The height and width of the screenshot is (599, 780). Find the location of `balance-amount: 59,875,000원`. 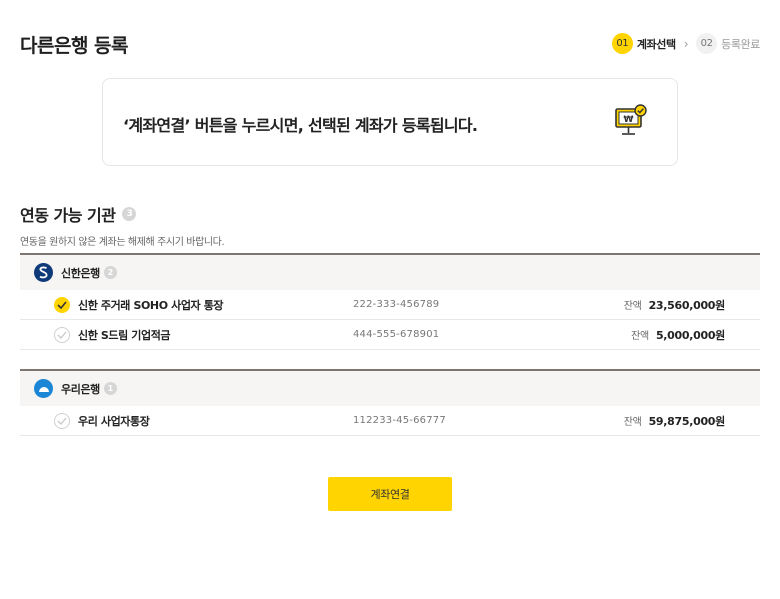

balance-amount: 59,875,000원 is located at coordinates (687, 421).